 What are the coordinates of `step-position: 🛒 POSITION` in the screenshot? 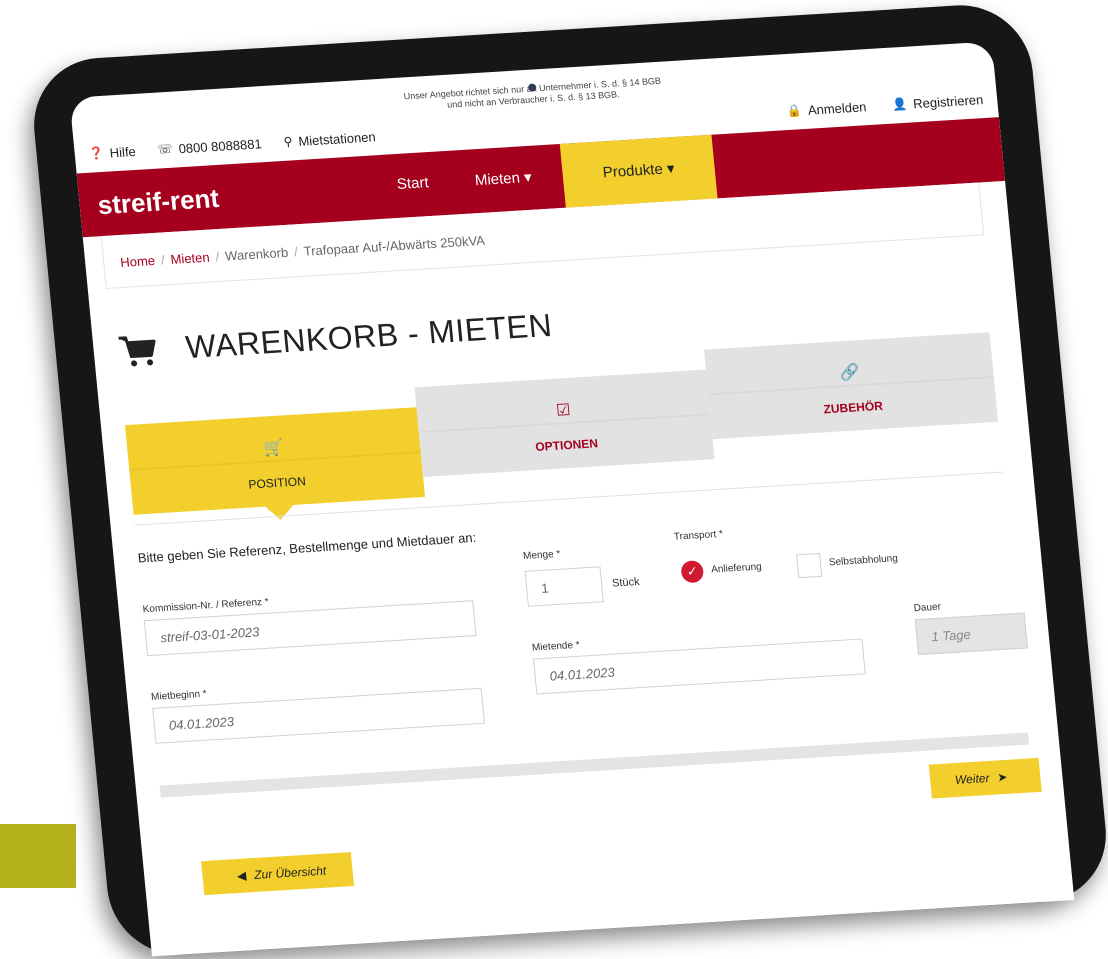 It's located at (275, 461).